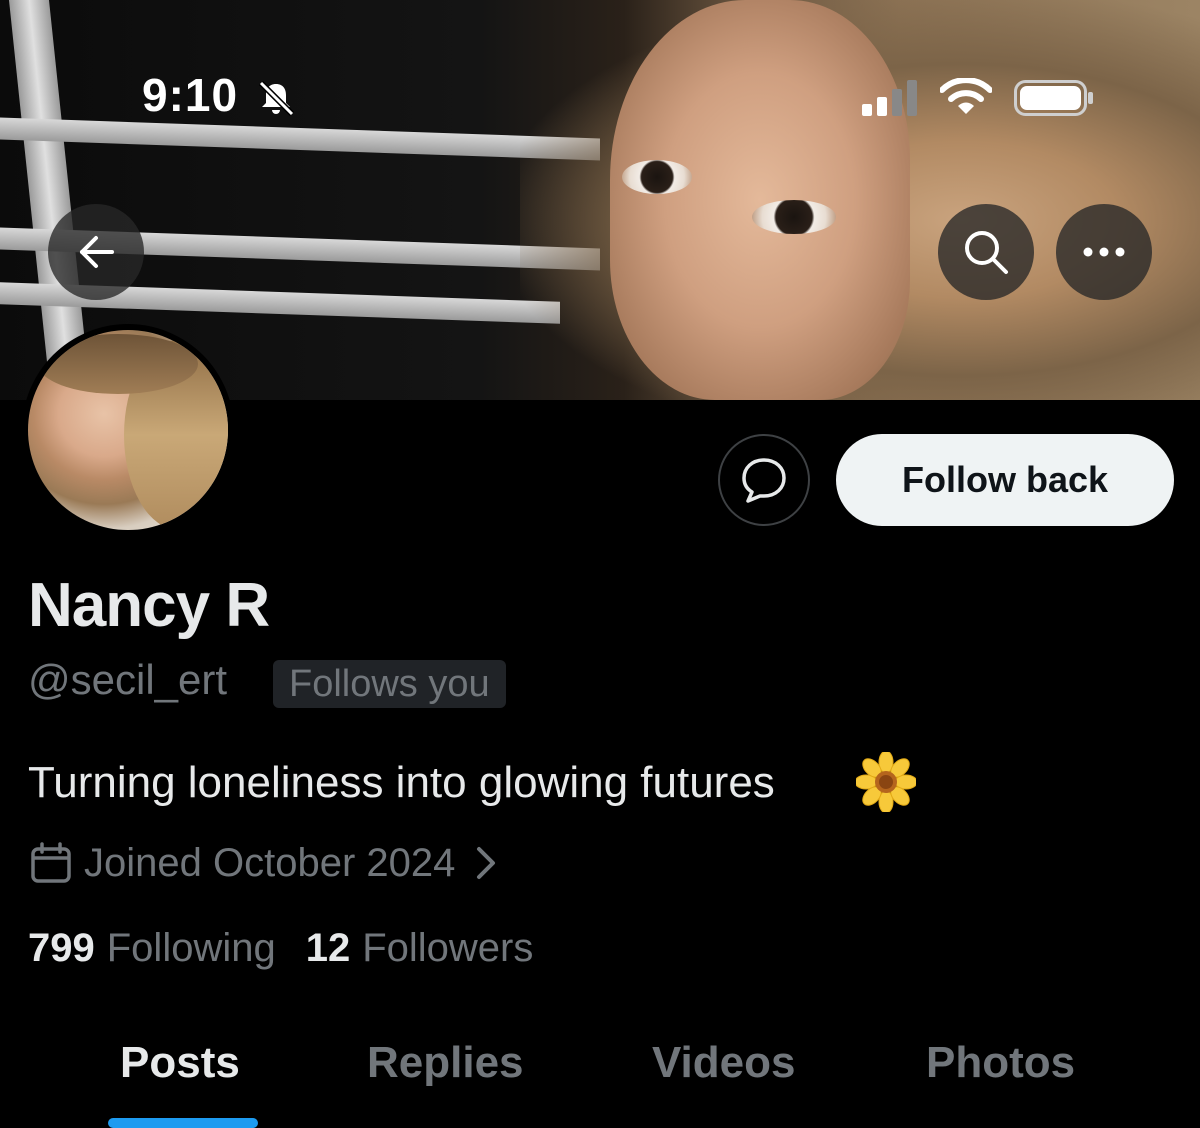 The image size is (1200, 1128). I want to click on profile-handle: @secil_ert, so click(128, 679).